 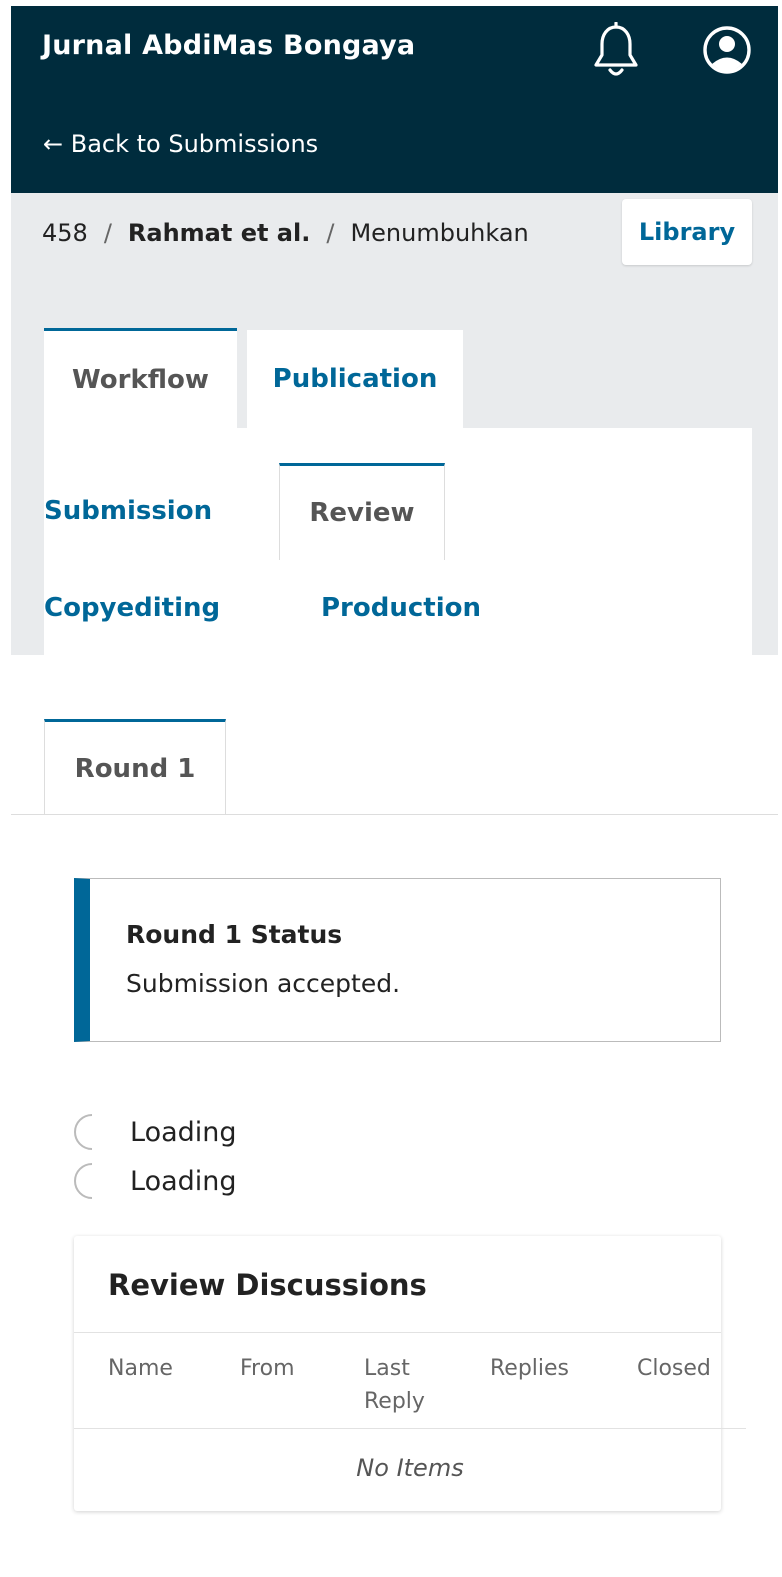 What do you see at coordinates (410, 1468) in the screenshot?
I see `empty-state-text: No Items` at bounding box center [410, 1468].